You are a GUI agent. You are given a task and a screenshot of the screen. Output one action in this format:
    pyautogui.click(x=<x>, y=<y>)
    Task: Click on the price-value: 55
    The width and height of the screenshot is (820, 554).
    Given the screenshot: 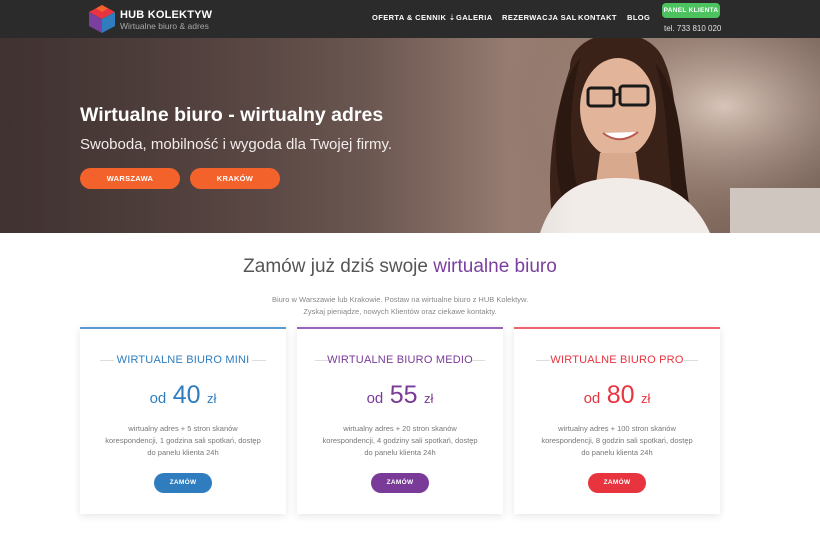 What is the action you would take?
    pyautogui.click(x=403, y=395)
    